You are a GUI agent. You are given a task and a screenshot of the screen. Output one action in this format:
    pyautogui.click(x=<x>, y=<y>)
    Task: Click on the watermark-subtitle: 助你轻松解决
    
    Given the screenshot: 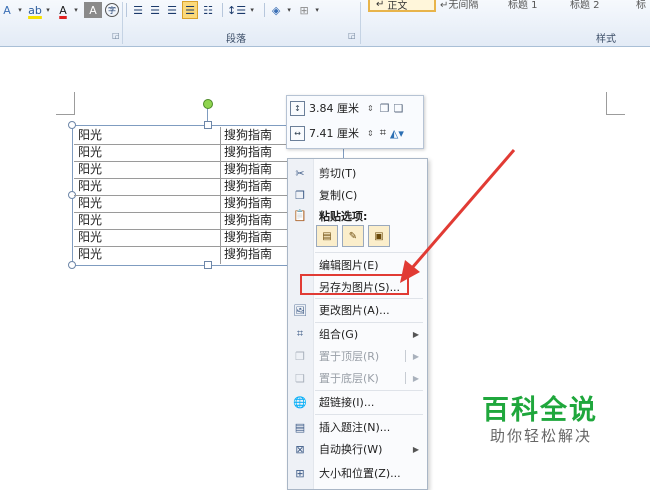 What is the action you would take?
    pyautogui.click(x=541, y=436)
    